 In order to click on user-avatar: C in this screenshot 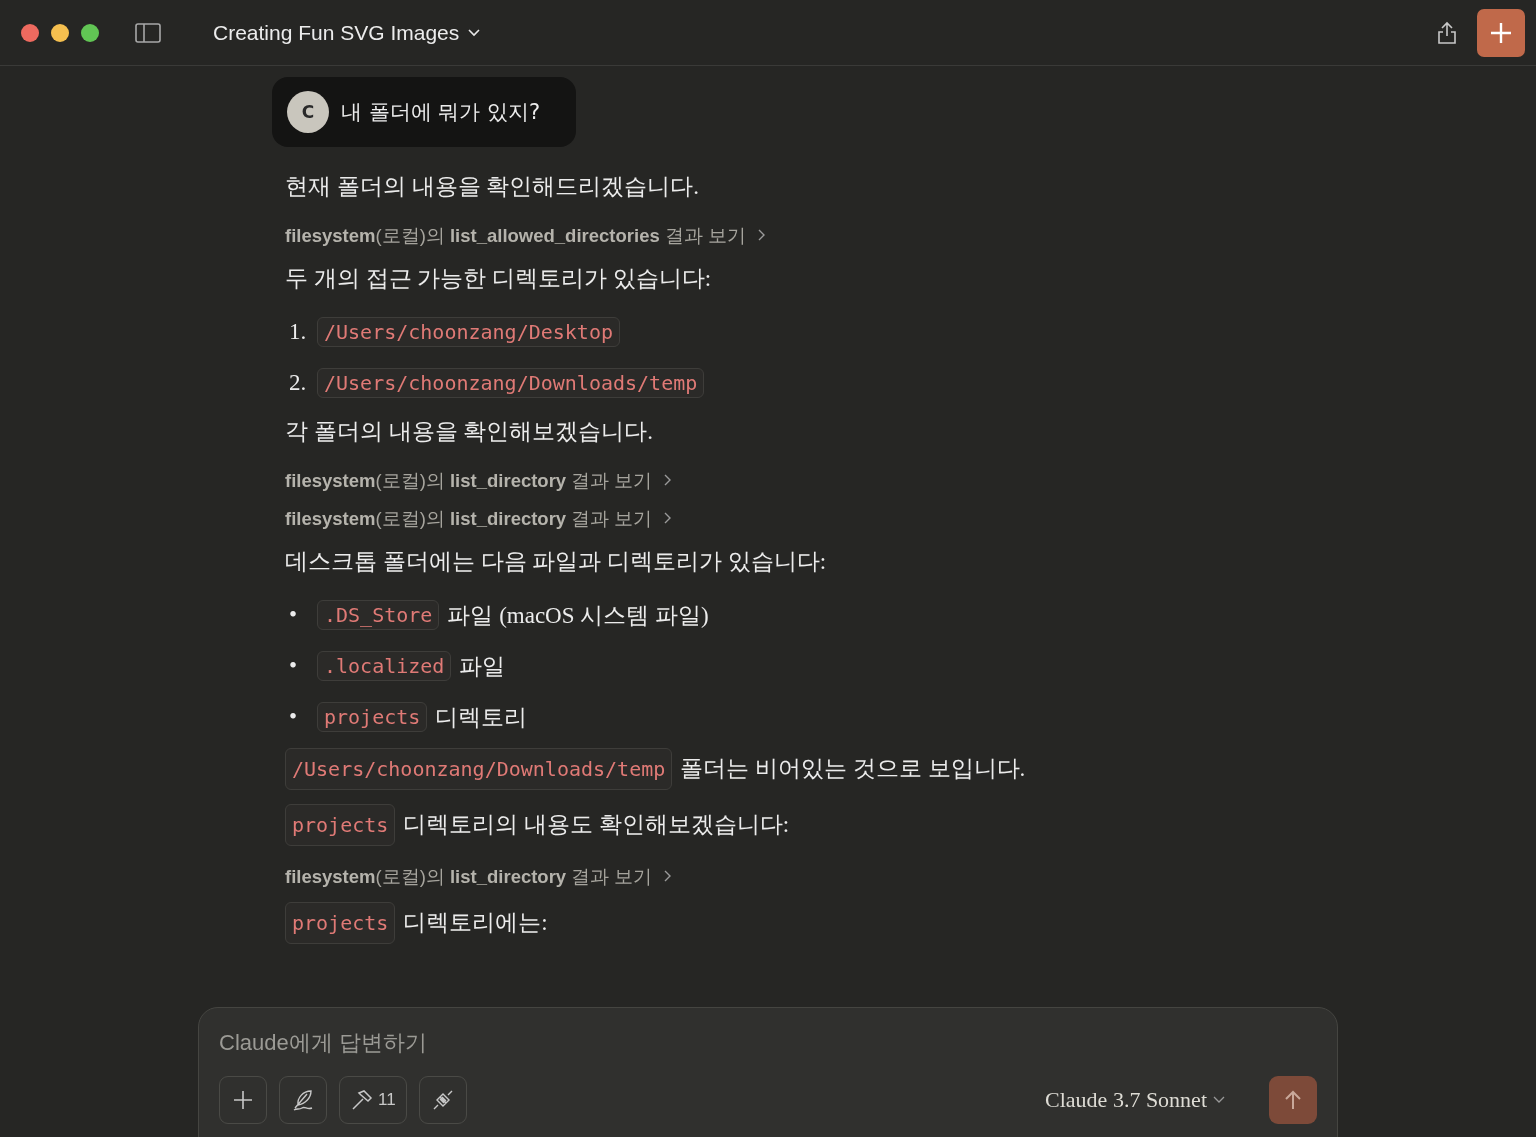, I will do `click(308, 112)`.